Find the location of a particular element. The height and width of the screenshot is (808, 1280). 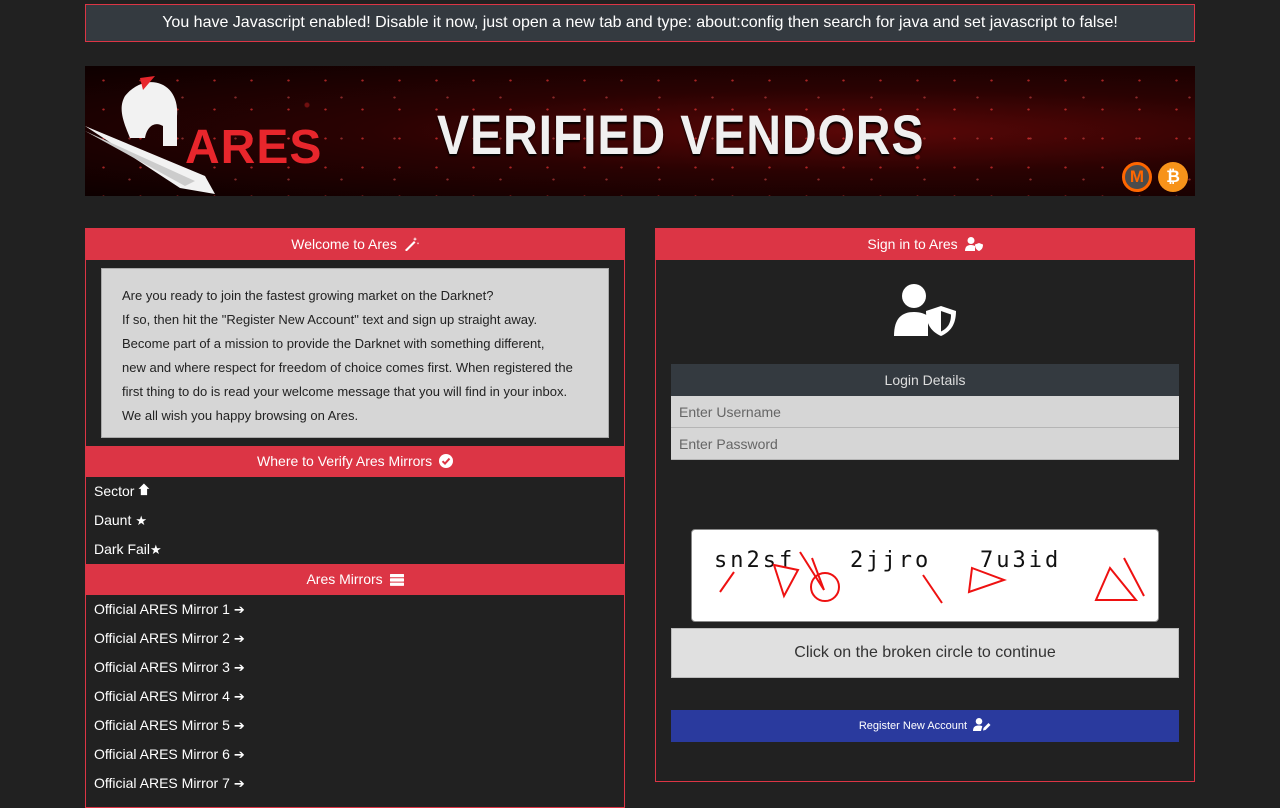

verify-header: Where to Verify Ares Mirrors is located at coordinates (355, 461).